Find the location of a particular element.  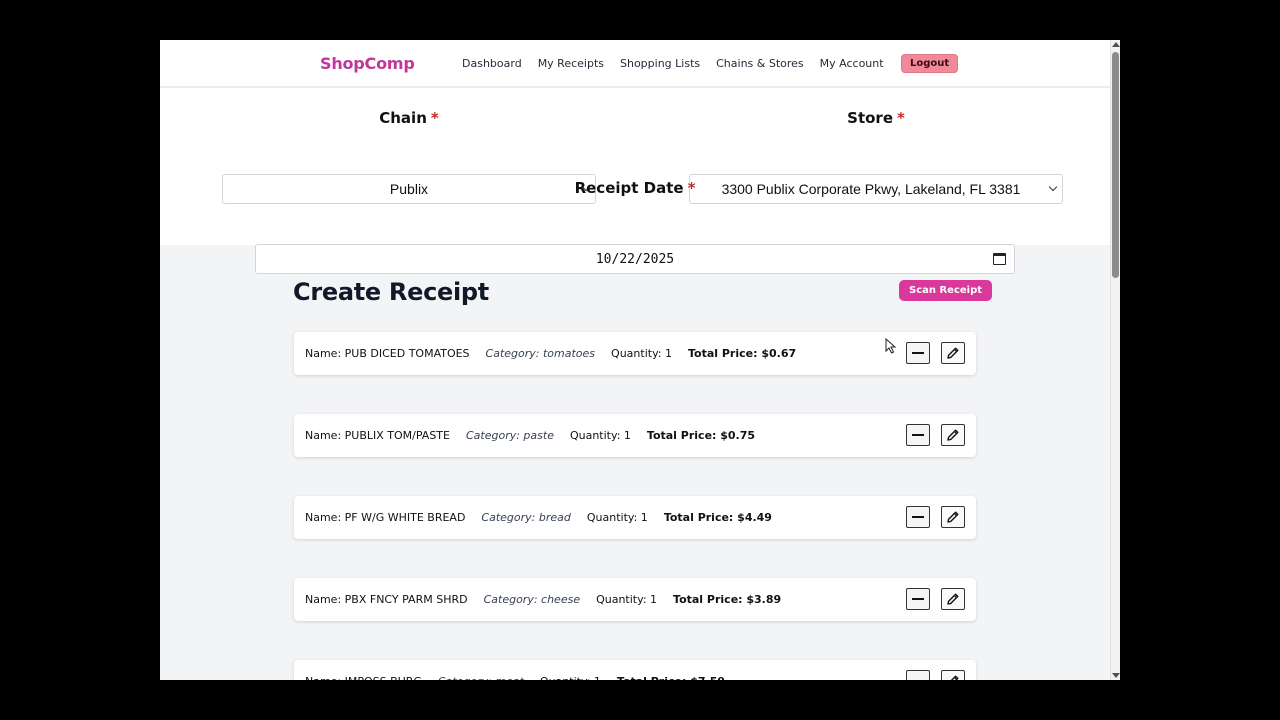

receipt-date-input: 10/22/2025 is located at coordinates (635, 259).